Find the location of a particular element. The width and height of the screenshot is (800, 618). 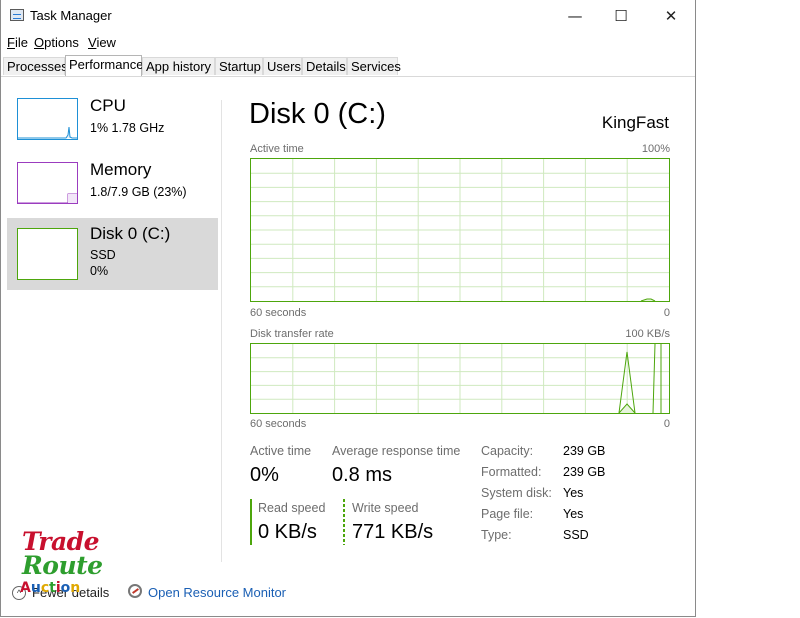

avg-response-label: Average response time is located at coordinates (396, 451).